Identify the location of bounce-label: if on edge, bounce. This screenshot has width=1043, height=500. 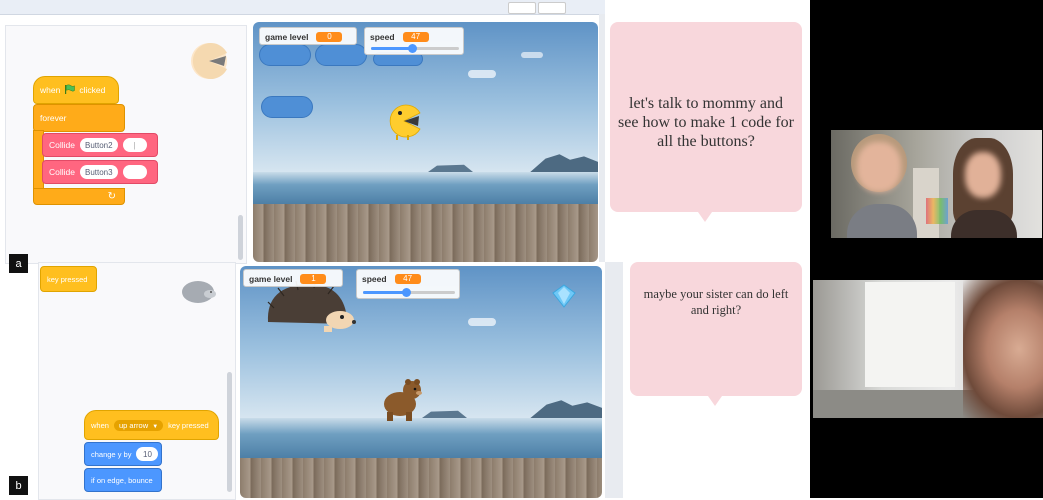
(122, 480).